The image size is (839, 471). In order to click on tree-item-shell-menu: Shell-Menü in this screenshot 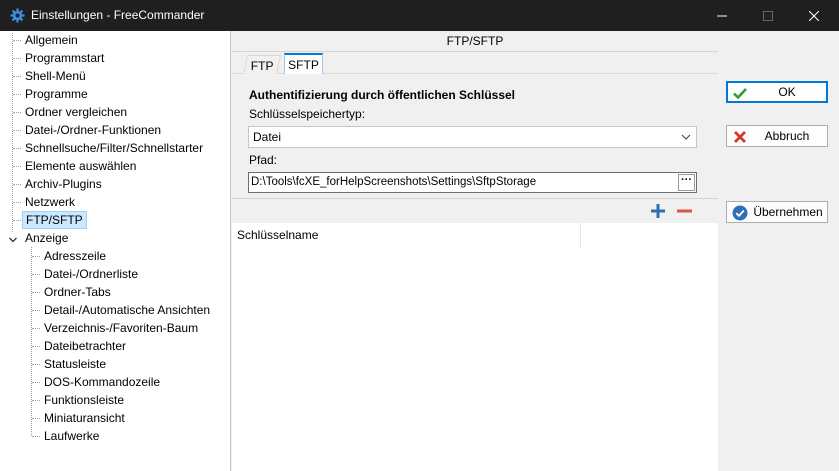, I will do `click(55, 76)`.